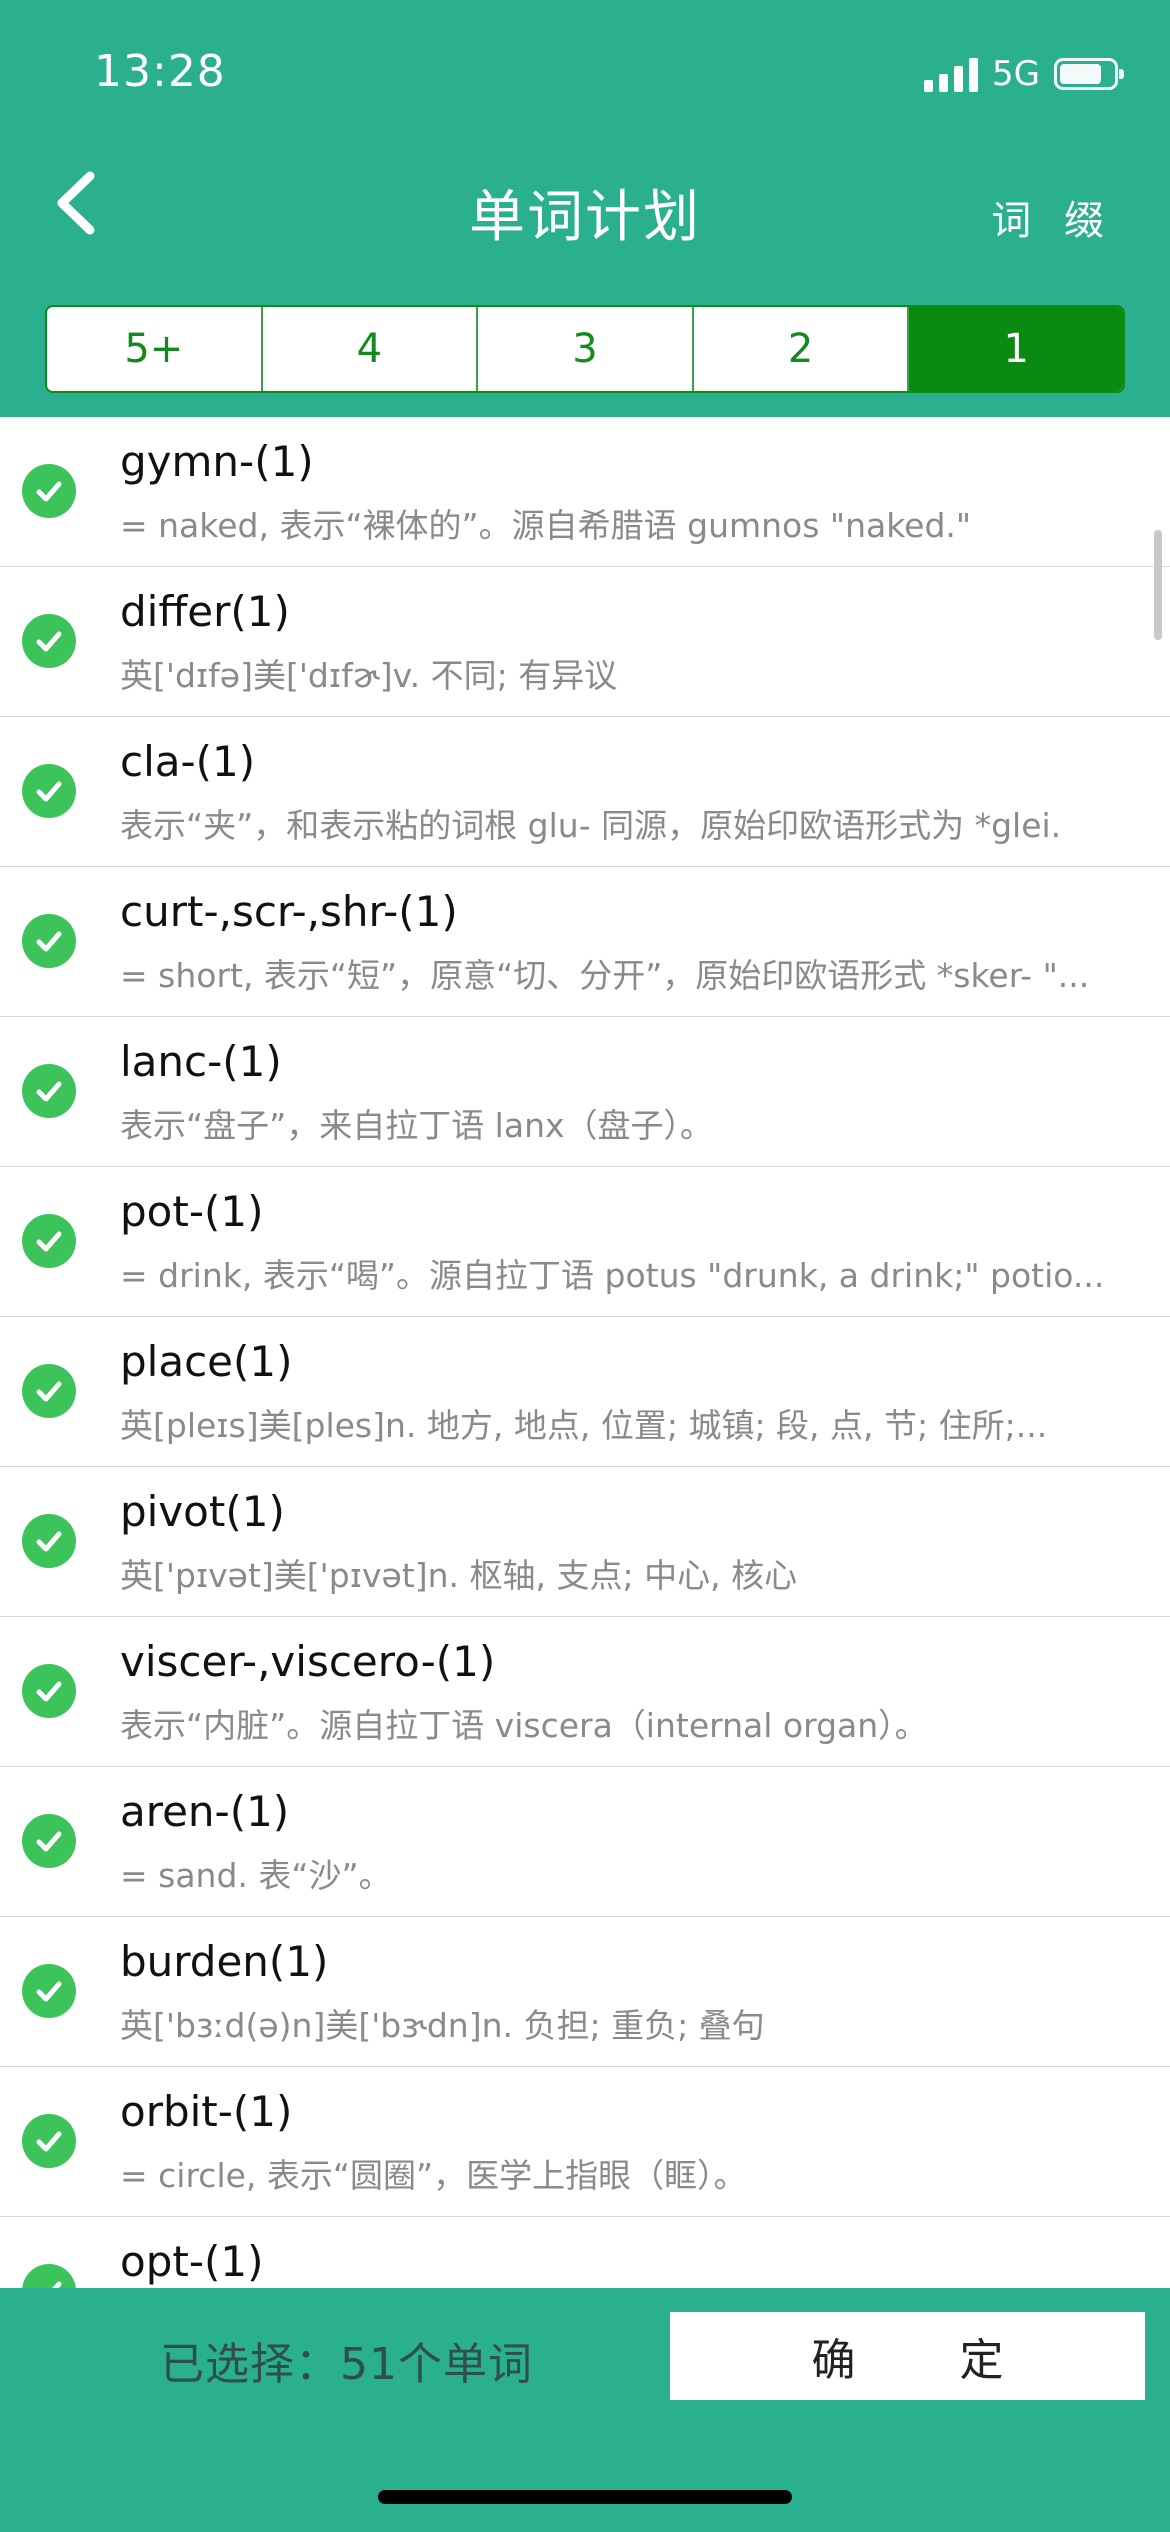  Describe the element at coordinates (160, 71) in the screenshot. I see `status-time: 13:28` at that location.